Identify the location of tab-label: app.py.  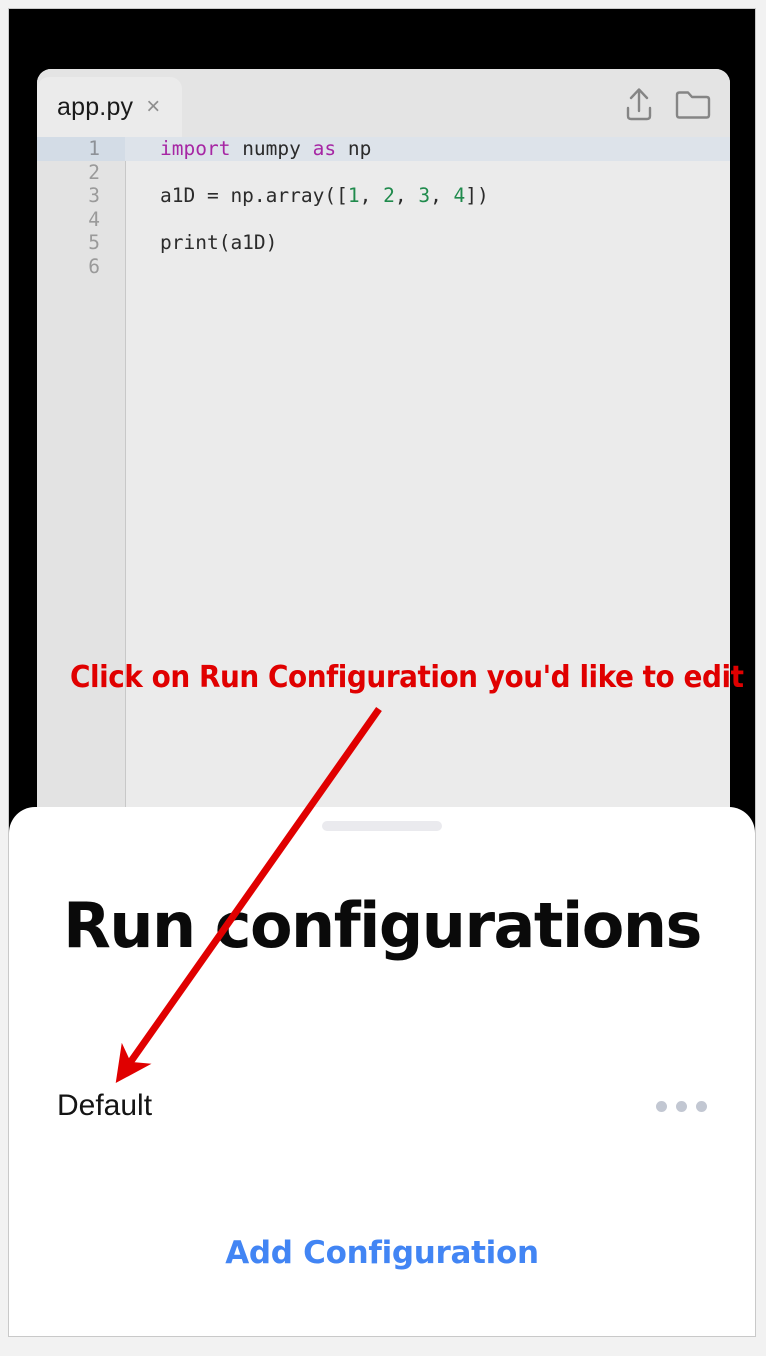
(95, 106).